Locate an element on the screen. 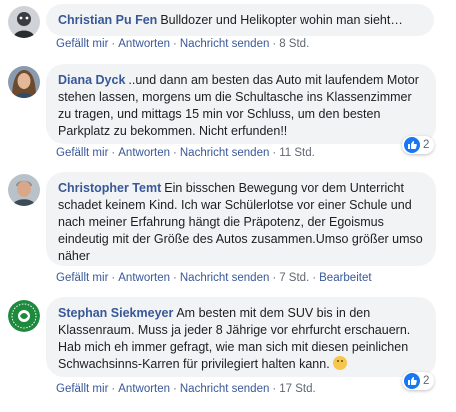 The height and width of the screenshot is (412, 456). comment-author: Diana Dyck is located at coordinates (91, 80).